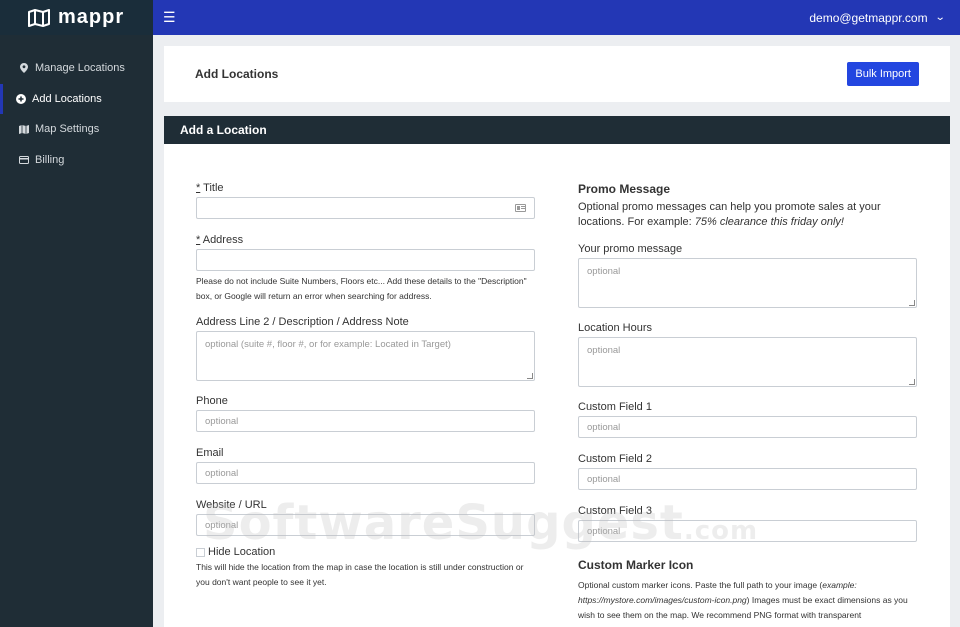 This screenshot has height=627, width=960. What do you see at coordinates (883, 74) in the screenshot?
I see `bulk-import-button: Bulk Import` at bounding box center [883, 74].